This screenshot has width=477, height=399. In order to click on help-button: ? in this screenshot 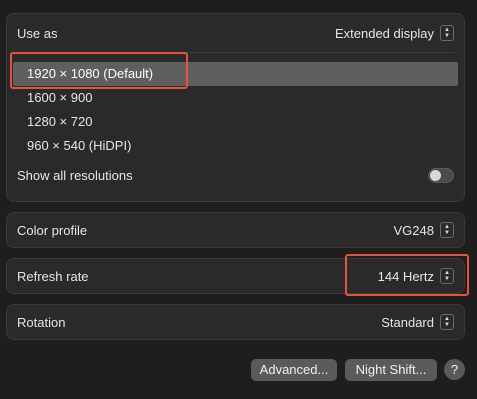, I will do `click(454, 369)`.